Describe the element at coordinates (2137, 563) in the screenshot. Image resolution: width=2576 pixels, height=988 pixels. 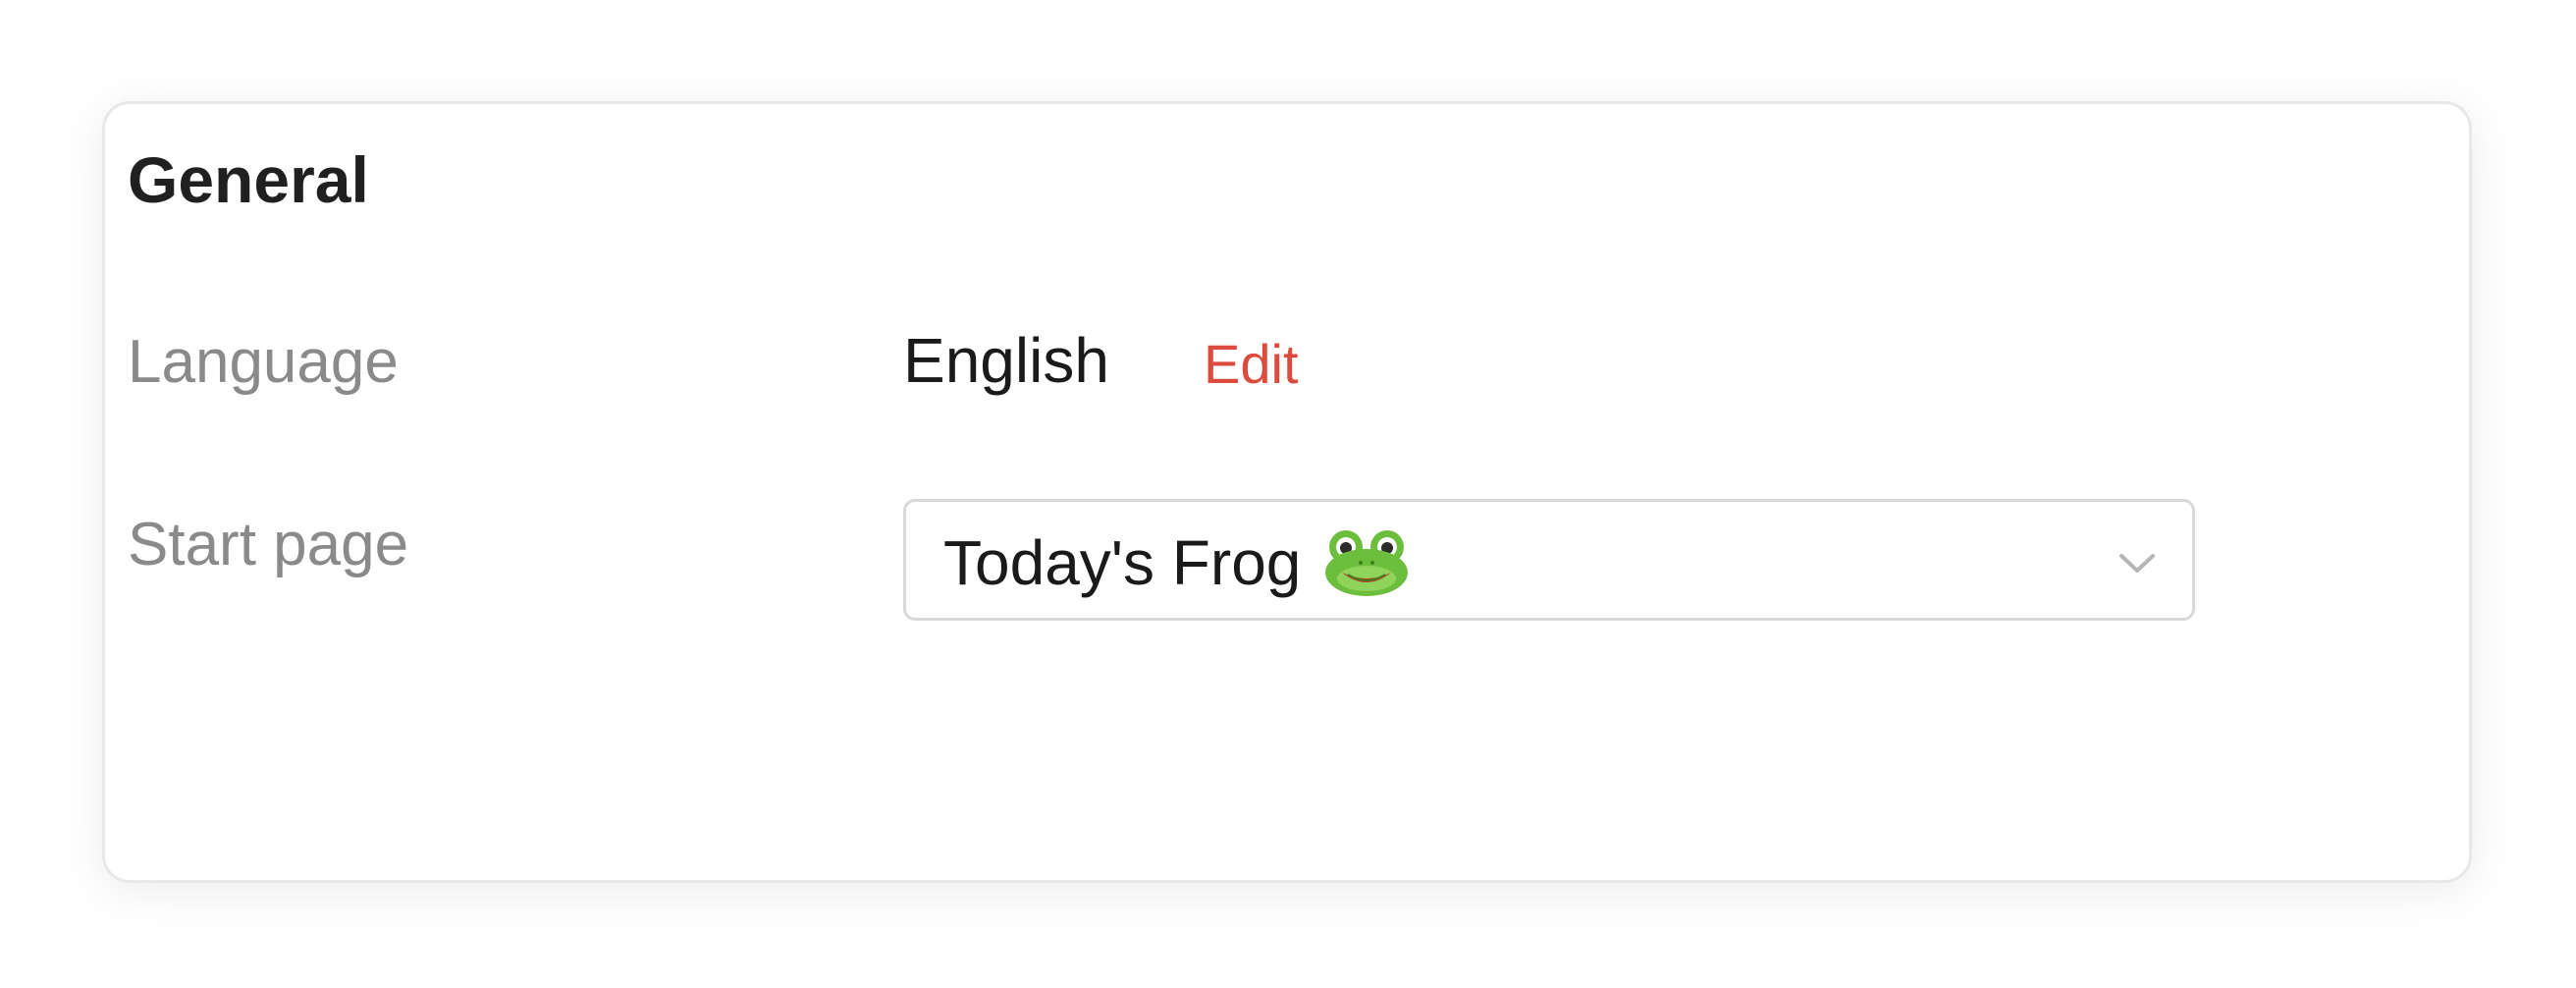
I see `chevron-down-icon` at that location.